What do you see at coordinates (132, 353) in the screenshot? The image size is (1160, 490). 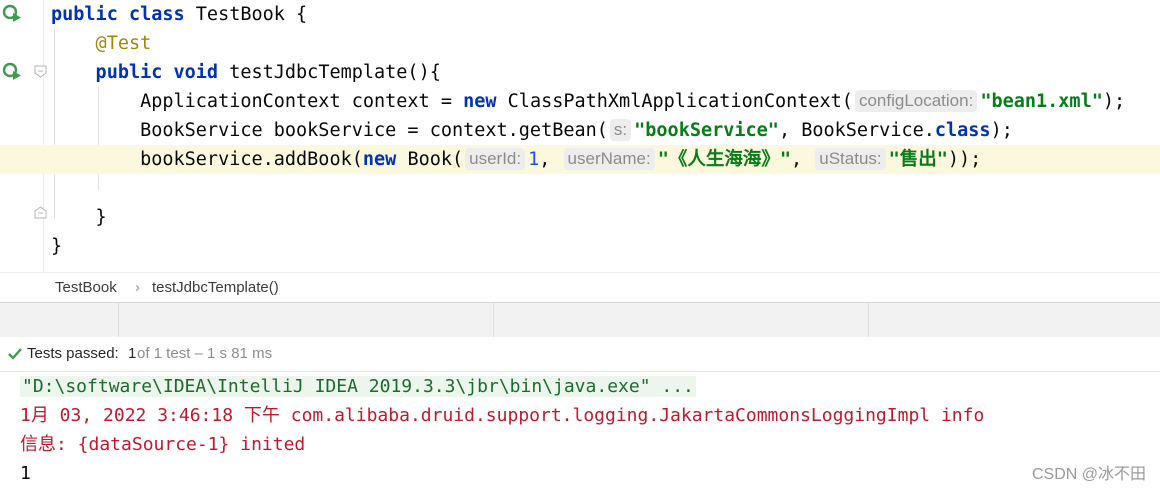 I see `tests-passed-count: 1` at bounding box center [132, 353].